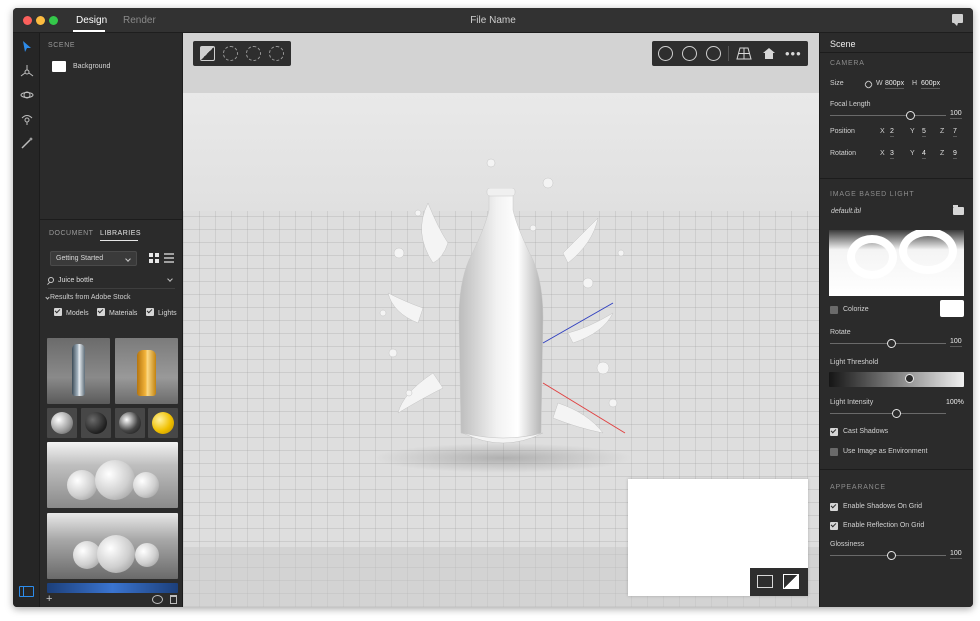  Describe the element at coordinates (842, 131) in the screenshot. I see `position-label: Position` at that location.